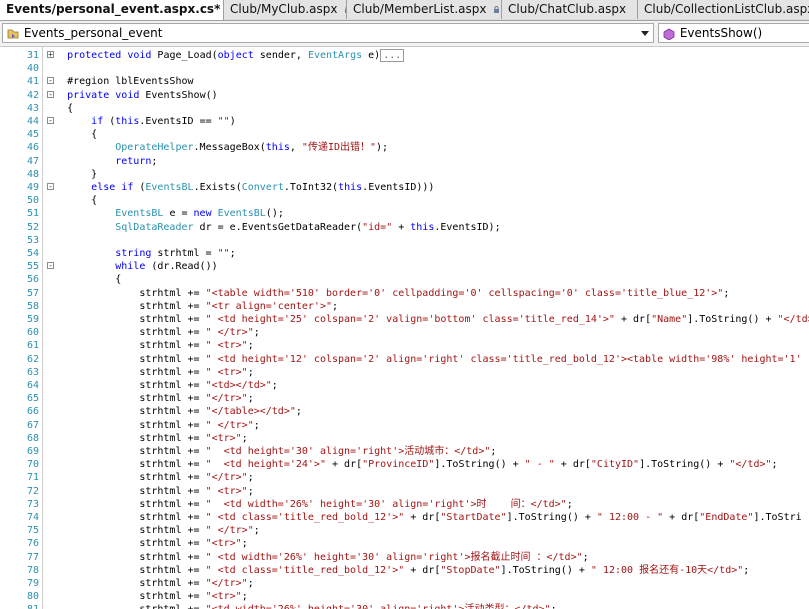 This screenshot has width=809, height=609. What do you see at coordinates (32, 121) in the screenshot?
I see `line-number: 44` at bounding box center [32, 121].